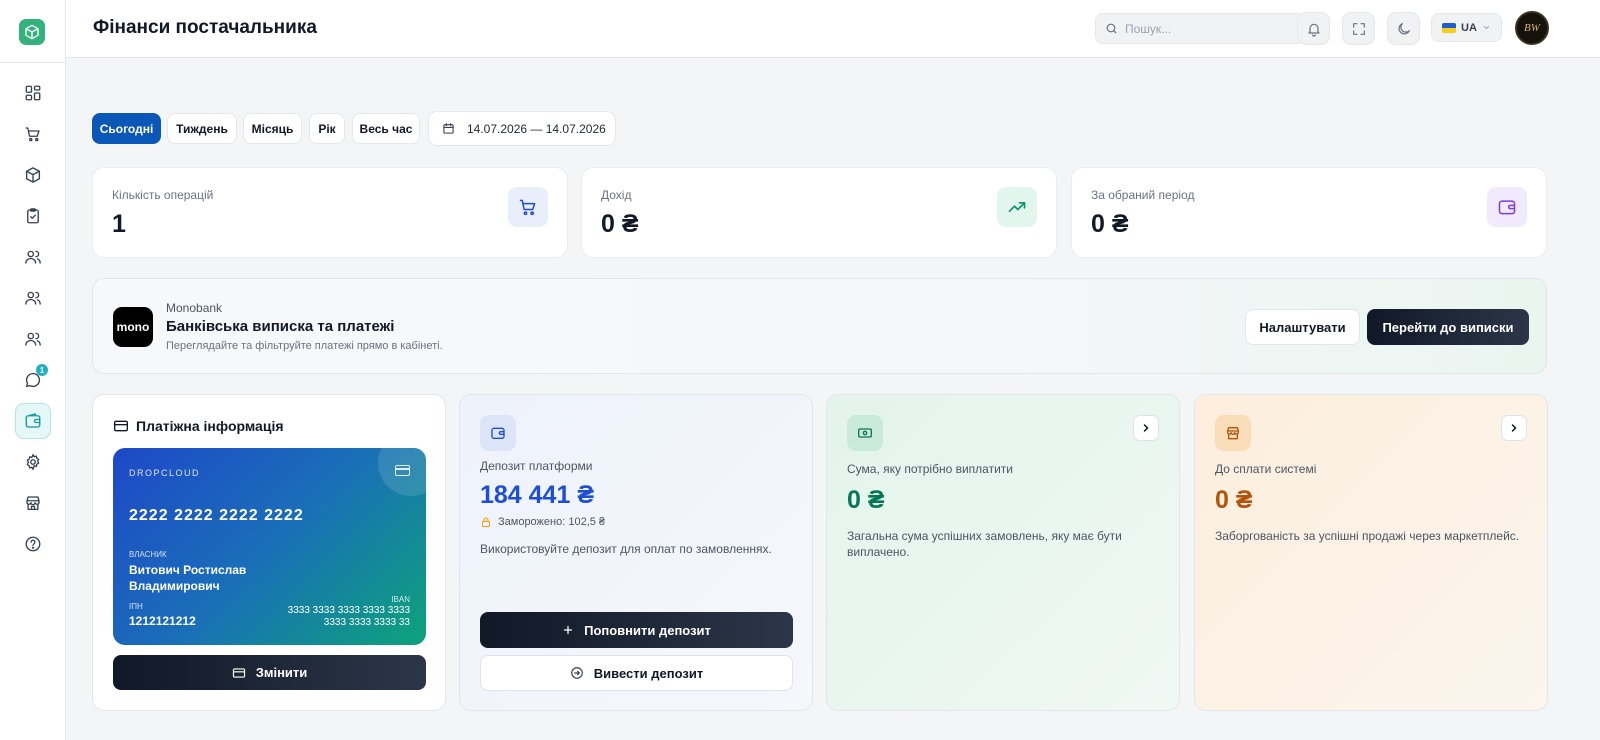  I want to click on language-selector: UA, so click(1466, 27).